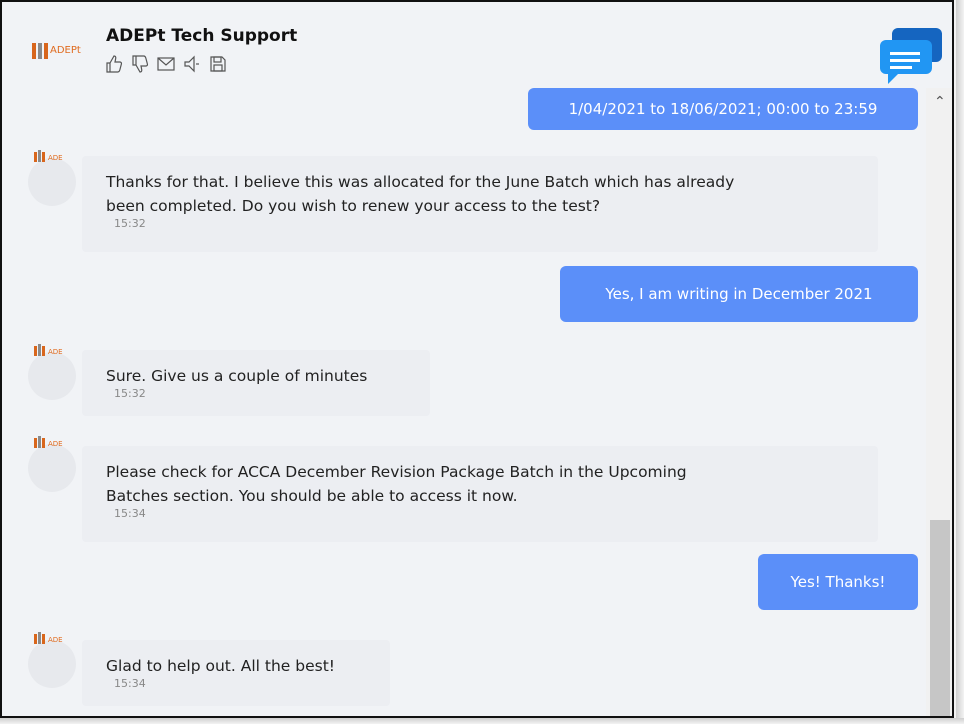  I want to click on chevron-up-icon: ⌃, so click(940, 102).